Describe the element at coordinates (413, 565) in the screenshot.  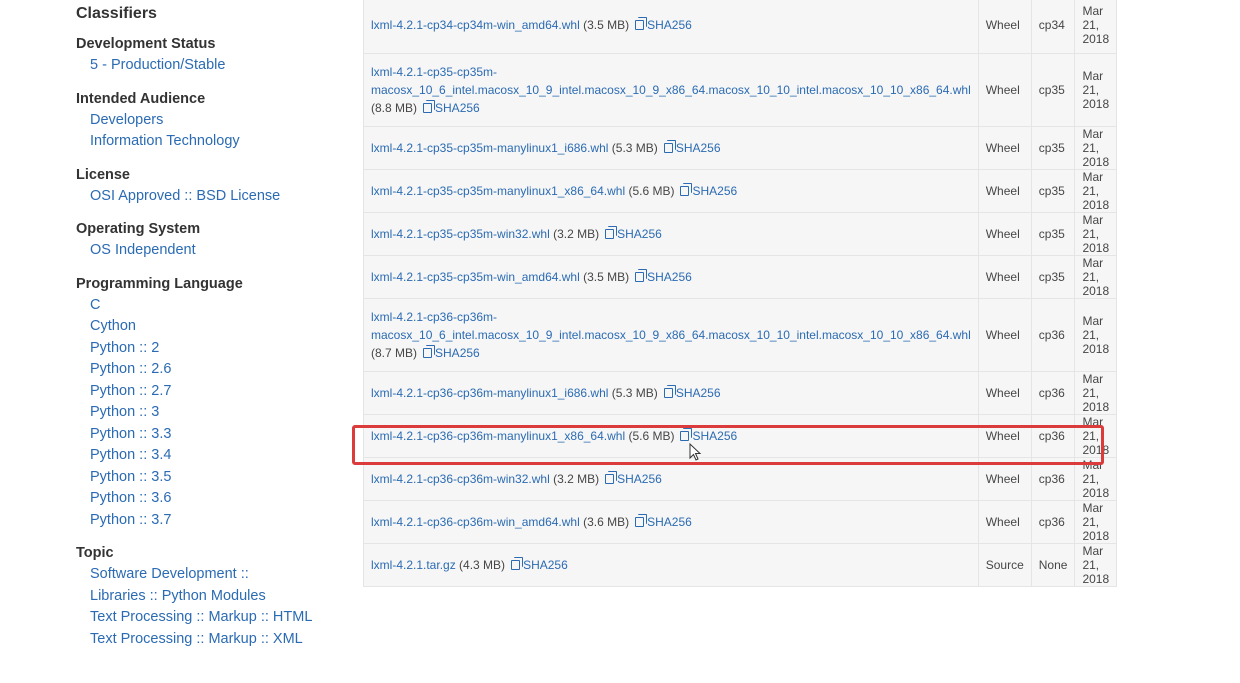
I see `file-download-link: lxml-4.2.1.tar.gz` at that location.